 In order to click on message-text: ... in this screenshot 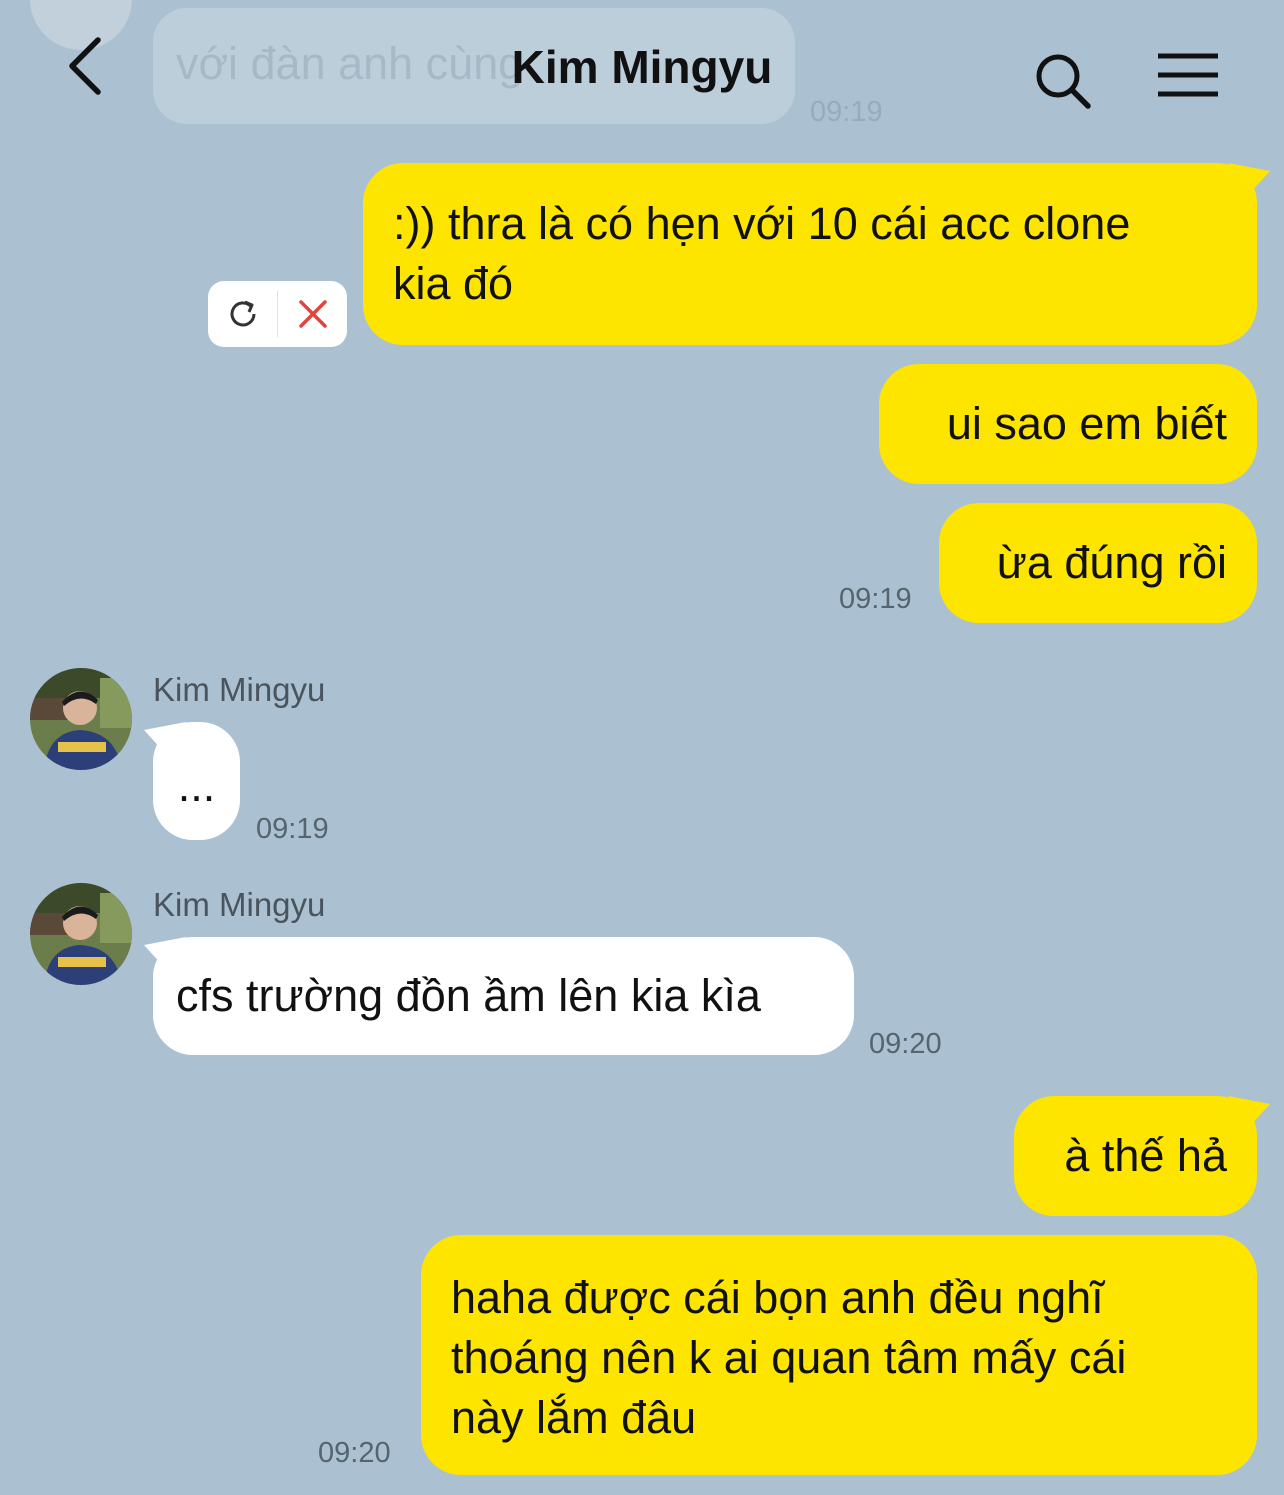, I will do `click(196, 785)`.